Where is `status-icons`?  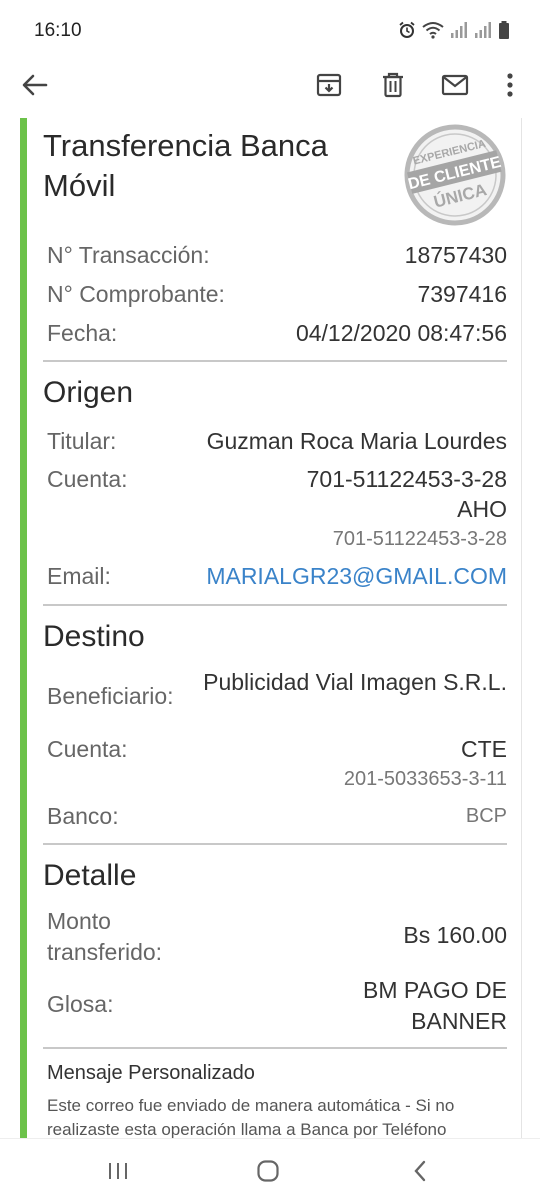 status-icons is located at coordinates (454, 30).